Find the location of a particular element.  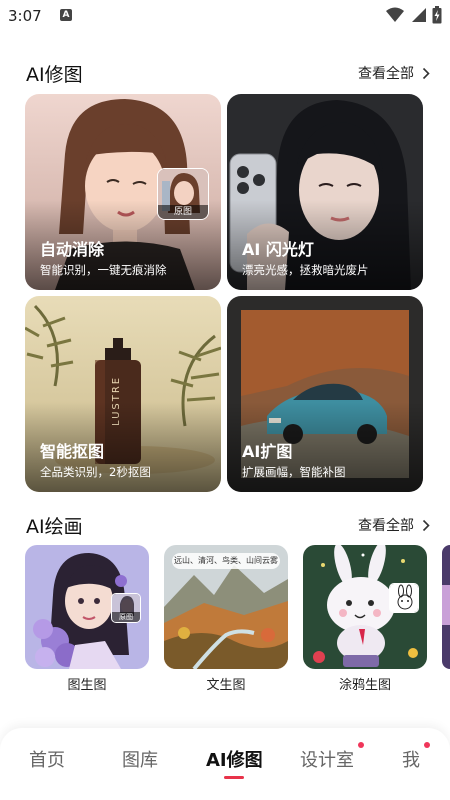

prompt-text: 远山、清河、鸟类、山间云雾 is located at coordinates (226, 560).